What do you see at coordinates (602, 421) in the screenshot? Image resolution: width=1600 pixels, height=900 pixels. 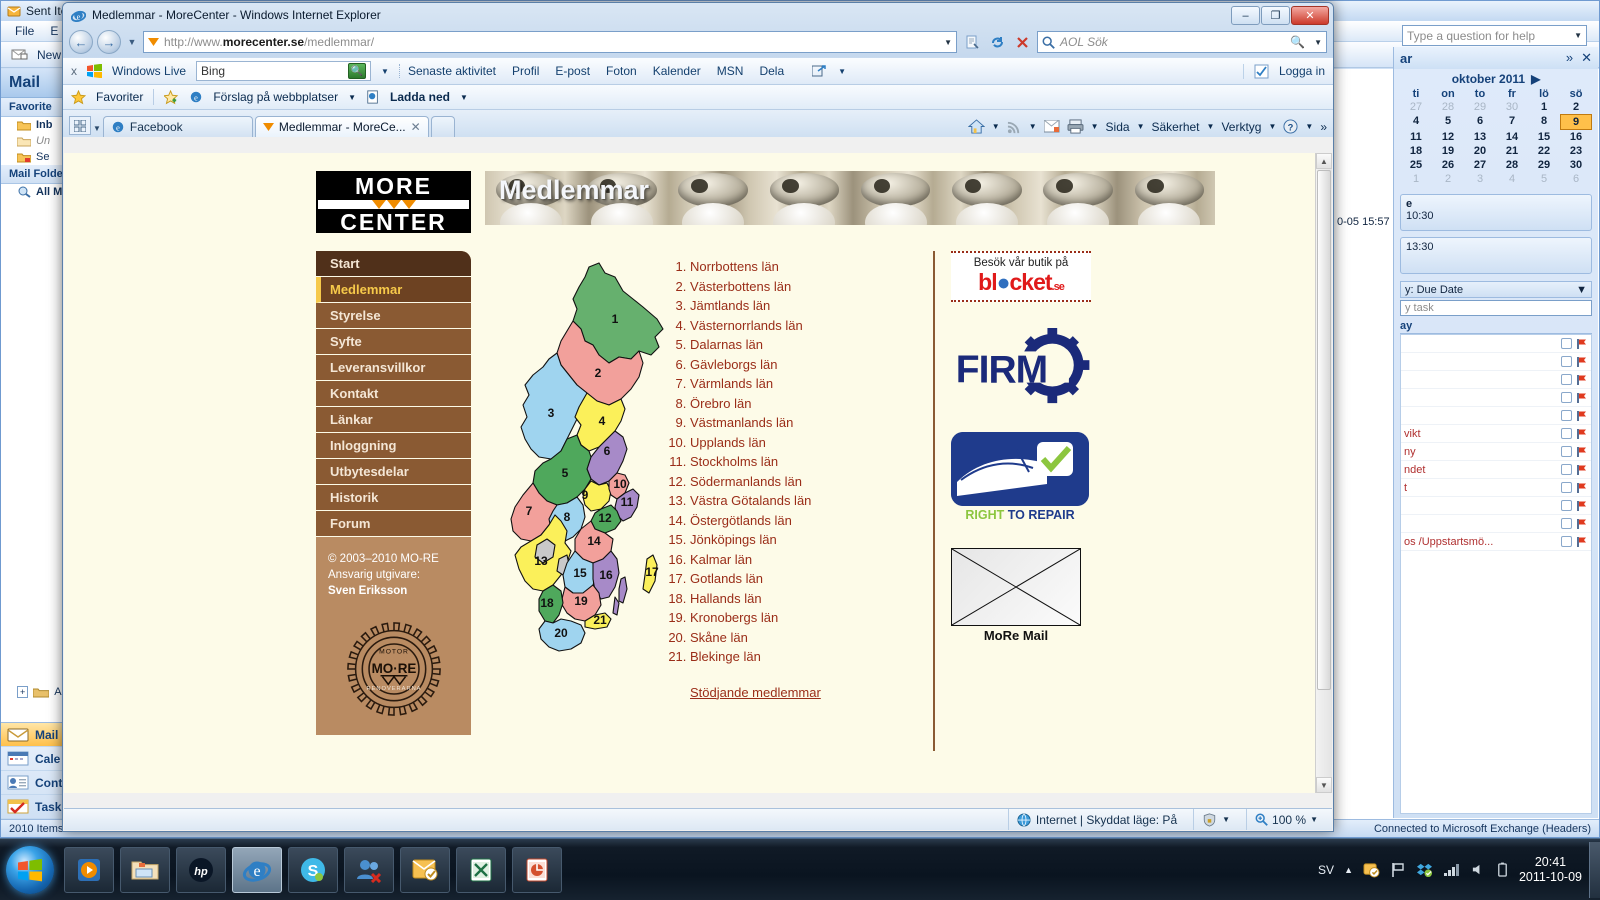 I see `map-region-label: 4` at bounding box center [602, 421].